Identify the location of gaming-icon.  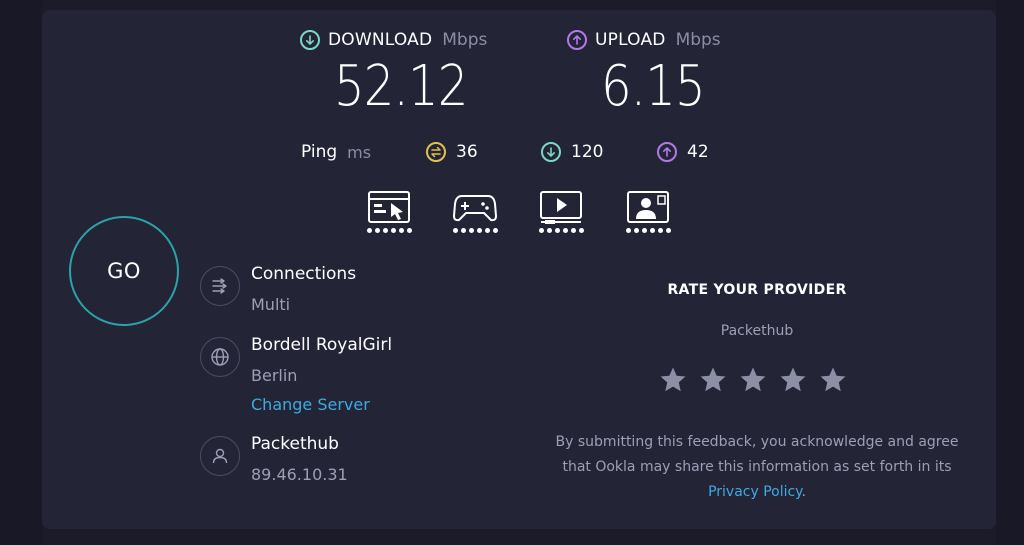
(475, 208).